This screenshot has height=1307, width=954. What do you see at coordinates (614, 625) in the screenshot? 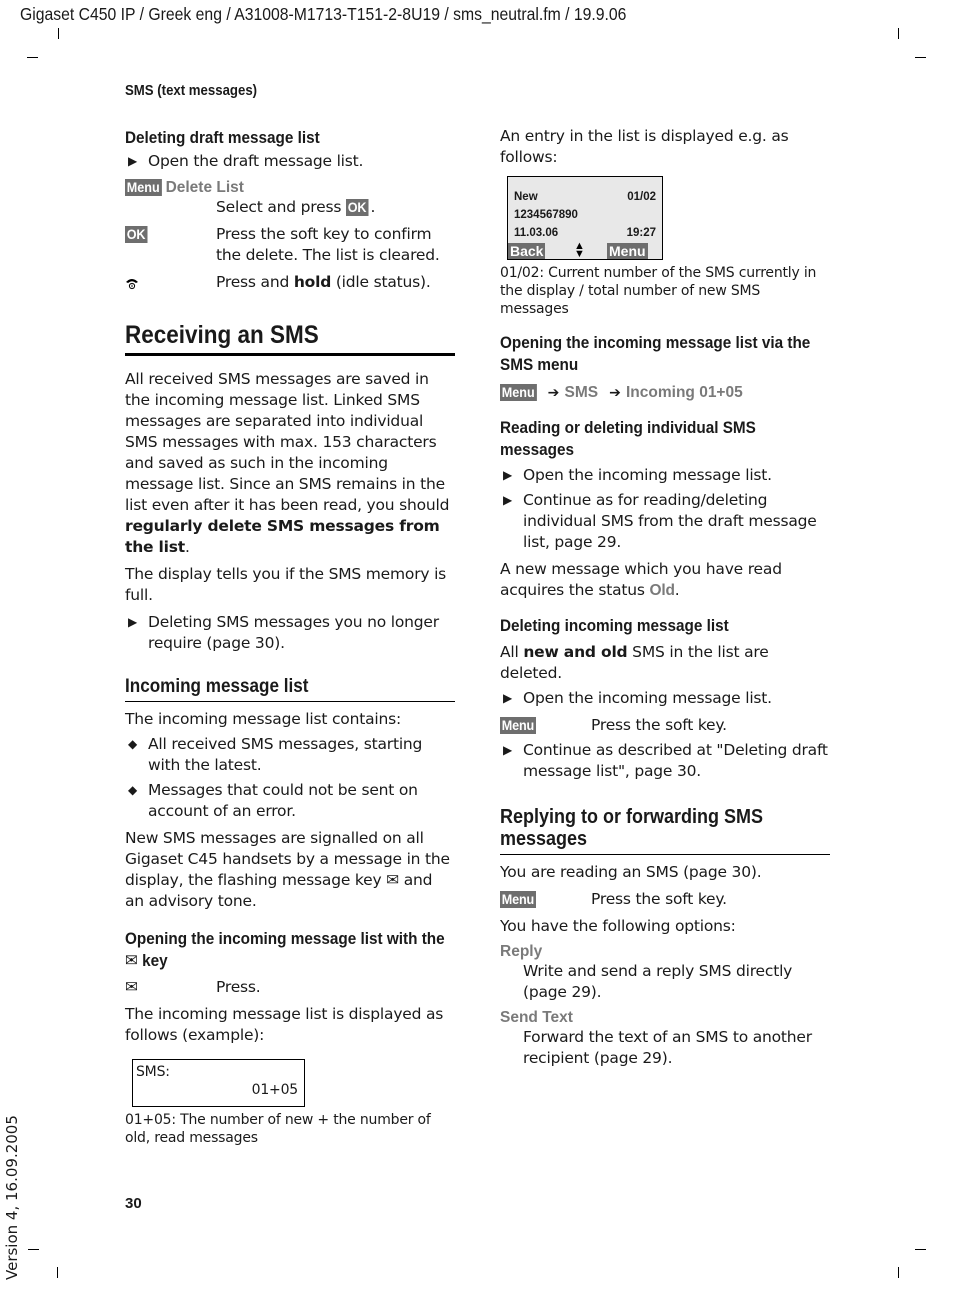
I see `section-heading: Deleting incoming message list` at bounding box center [614, 625].